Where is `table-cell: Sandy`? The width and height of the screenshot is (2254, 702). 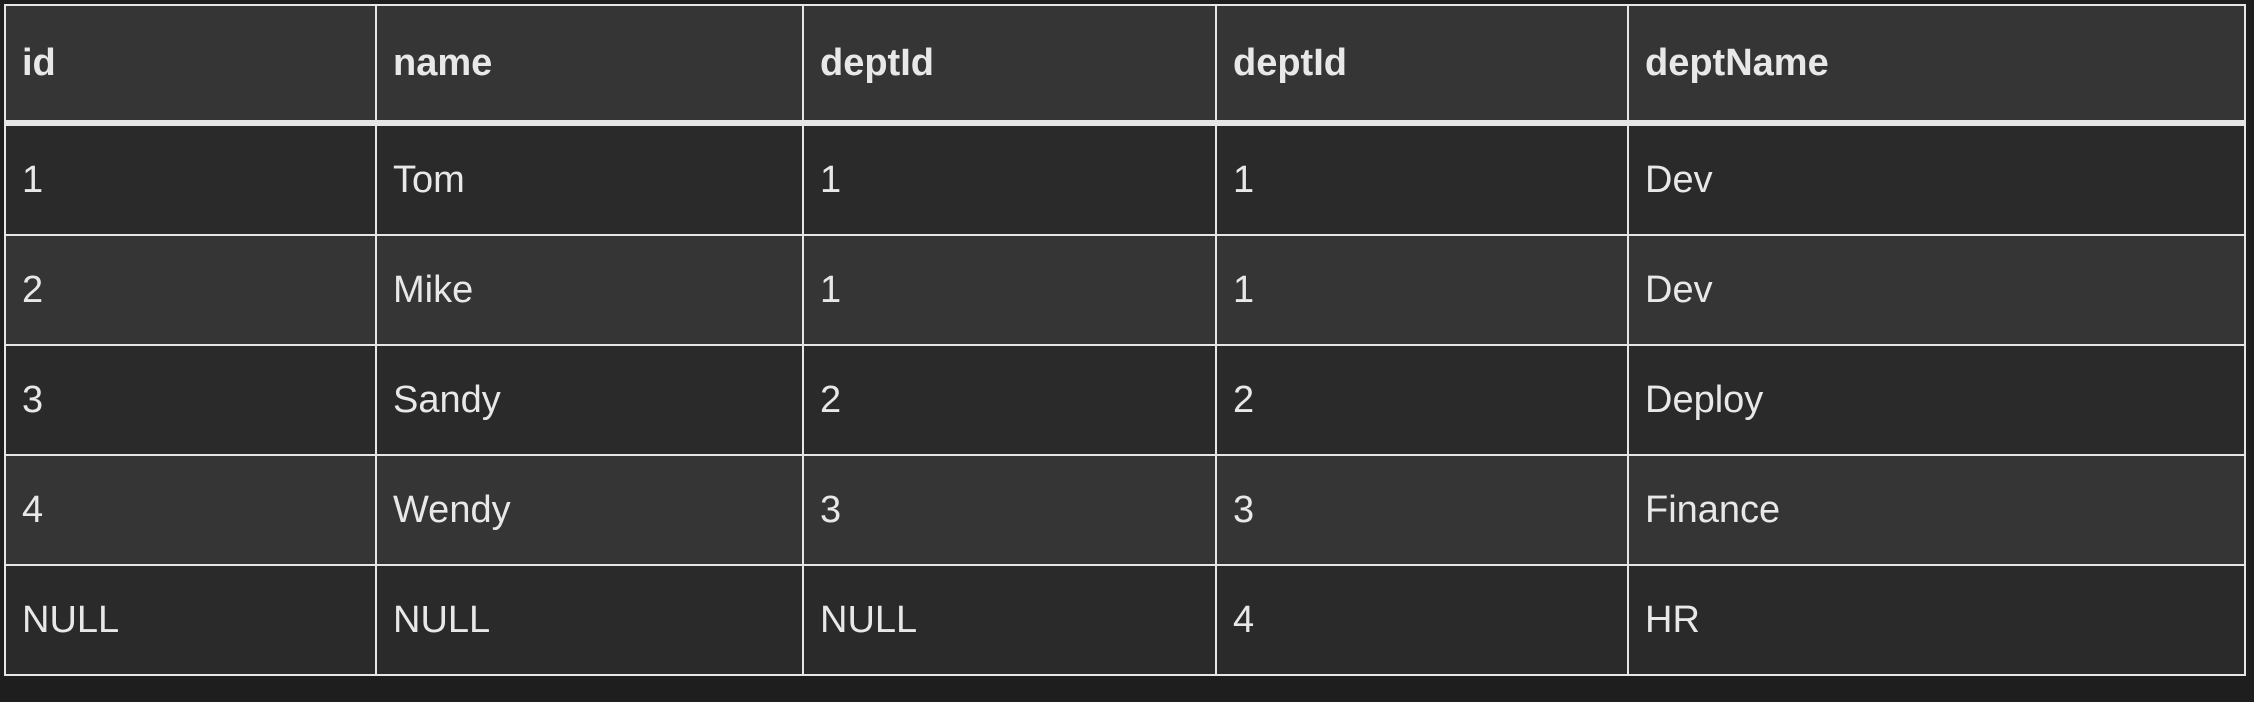
table-cell: Sandy is located at coordinates (589, 400).